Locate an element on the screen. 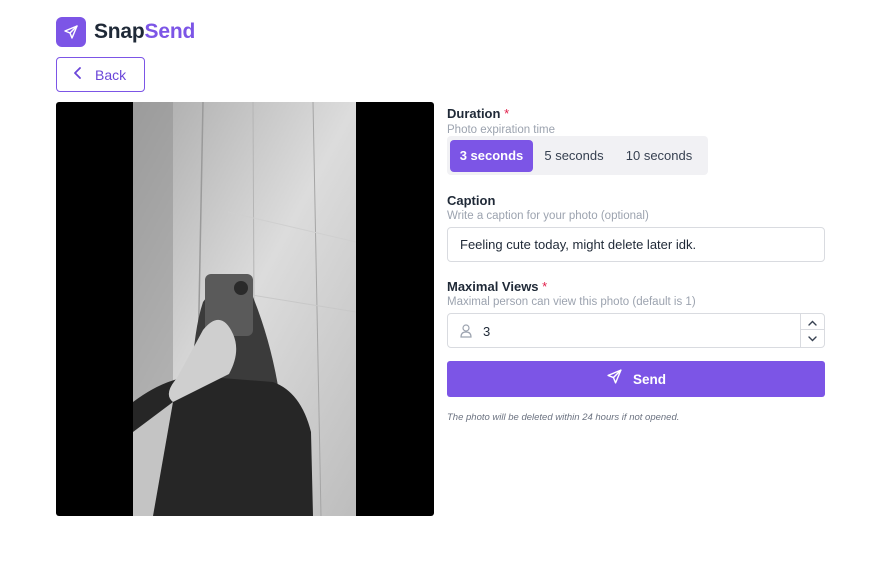 This screenshot has height=569, width=880. app-name-accent: Send is located at coordinates (170, 31).